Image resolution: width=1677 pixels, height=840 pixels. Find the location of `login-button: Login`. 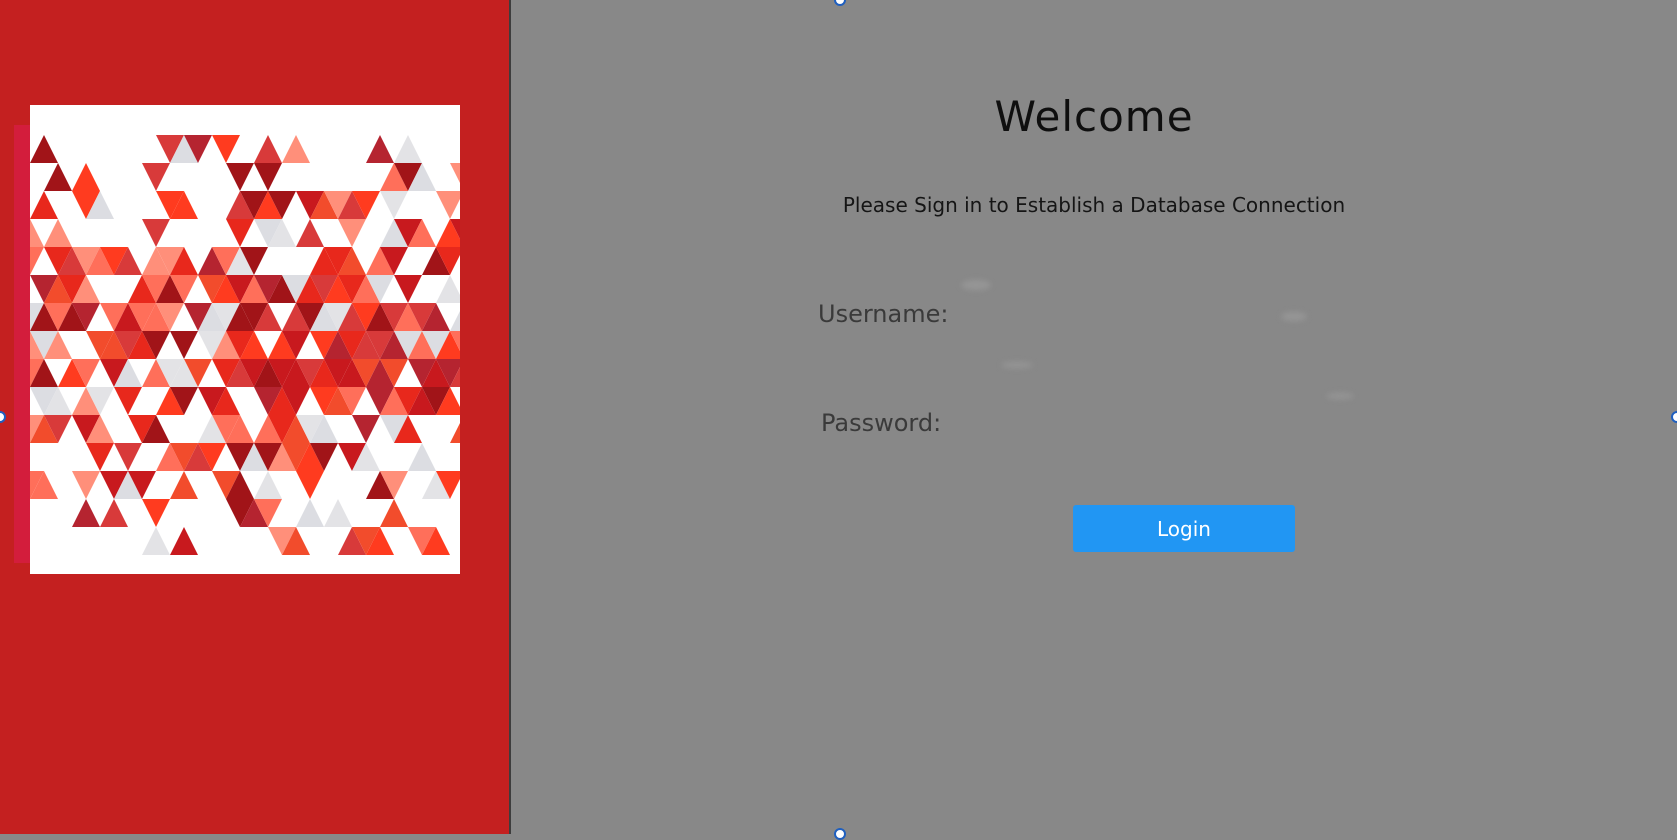

login-button: Login is located at coordinates (1184, 528).